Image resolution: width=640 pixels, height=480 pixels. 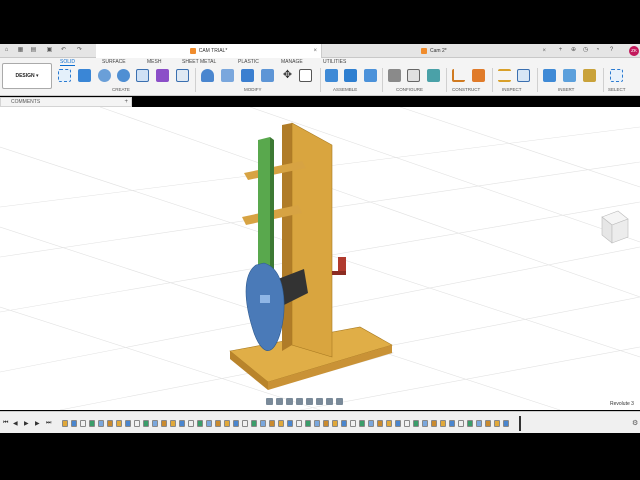 I want to click on configure-icon, so click(x=394, y=75).